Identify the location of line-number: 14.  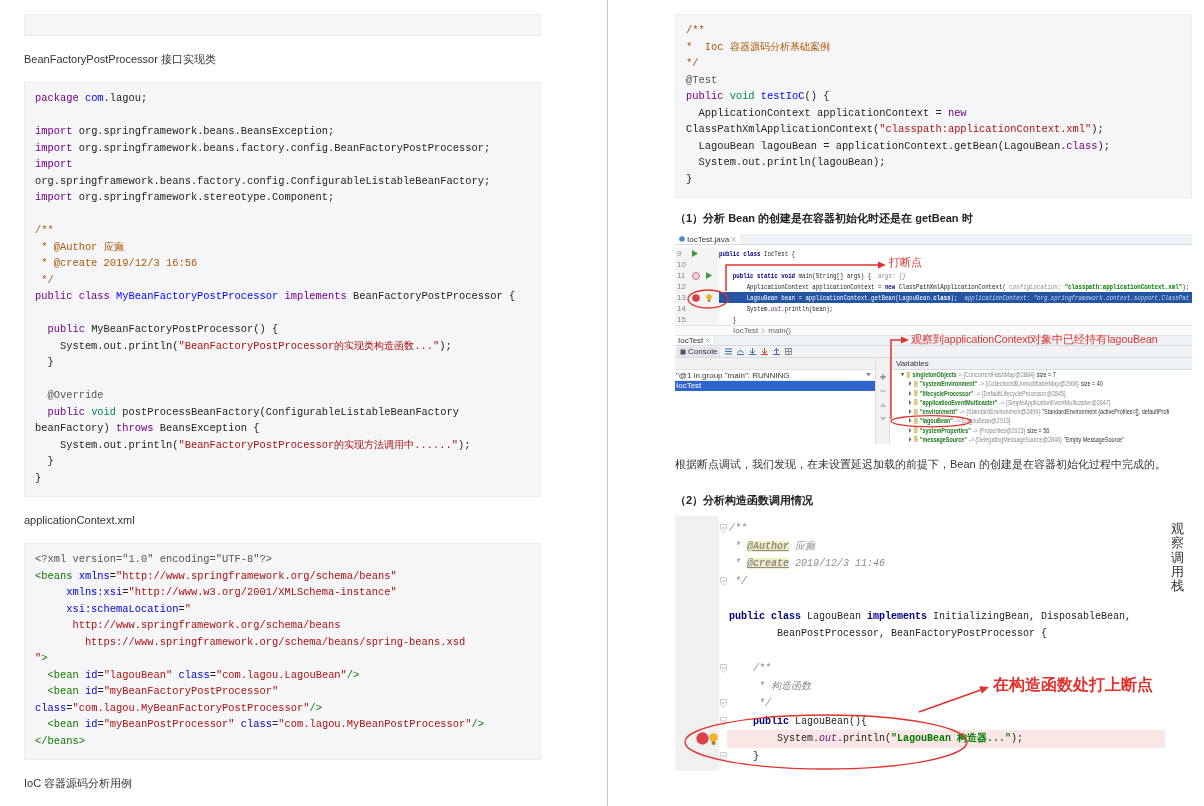
(681, 308).